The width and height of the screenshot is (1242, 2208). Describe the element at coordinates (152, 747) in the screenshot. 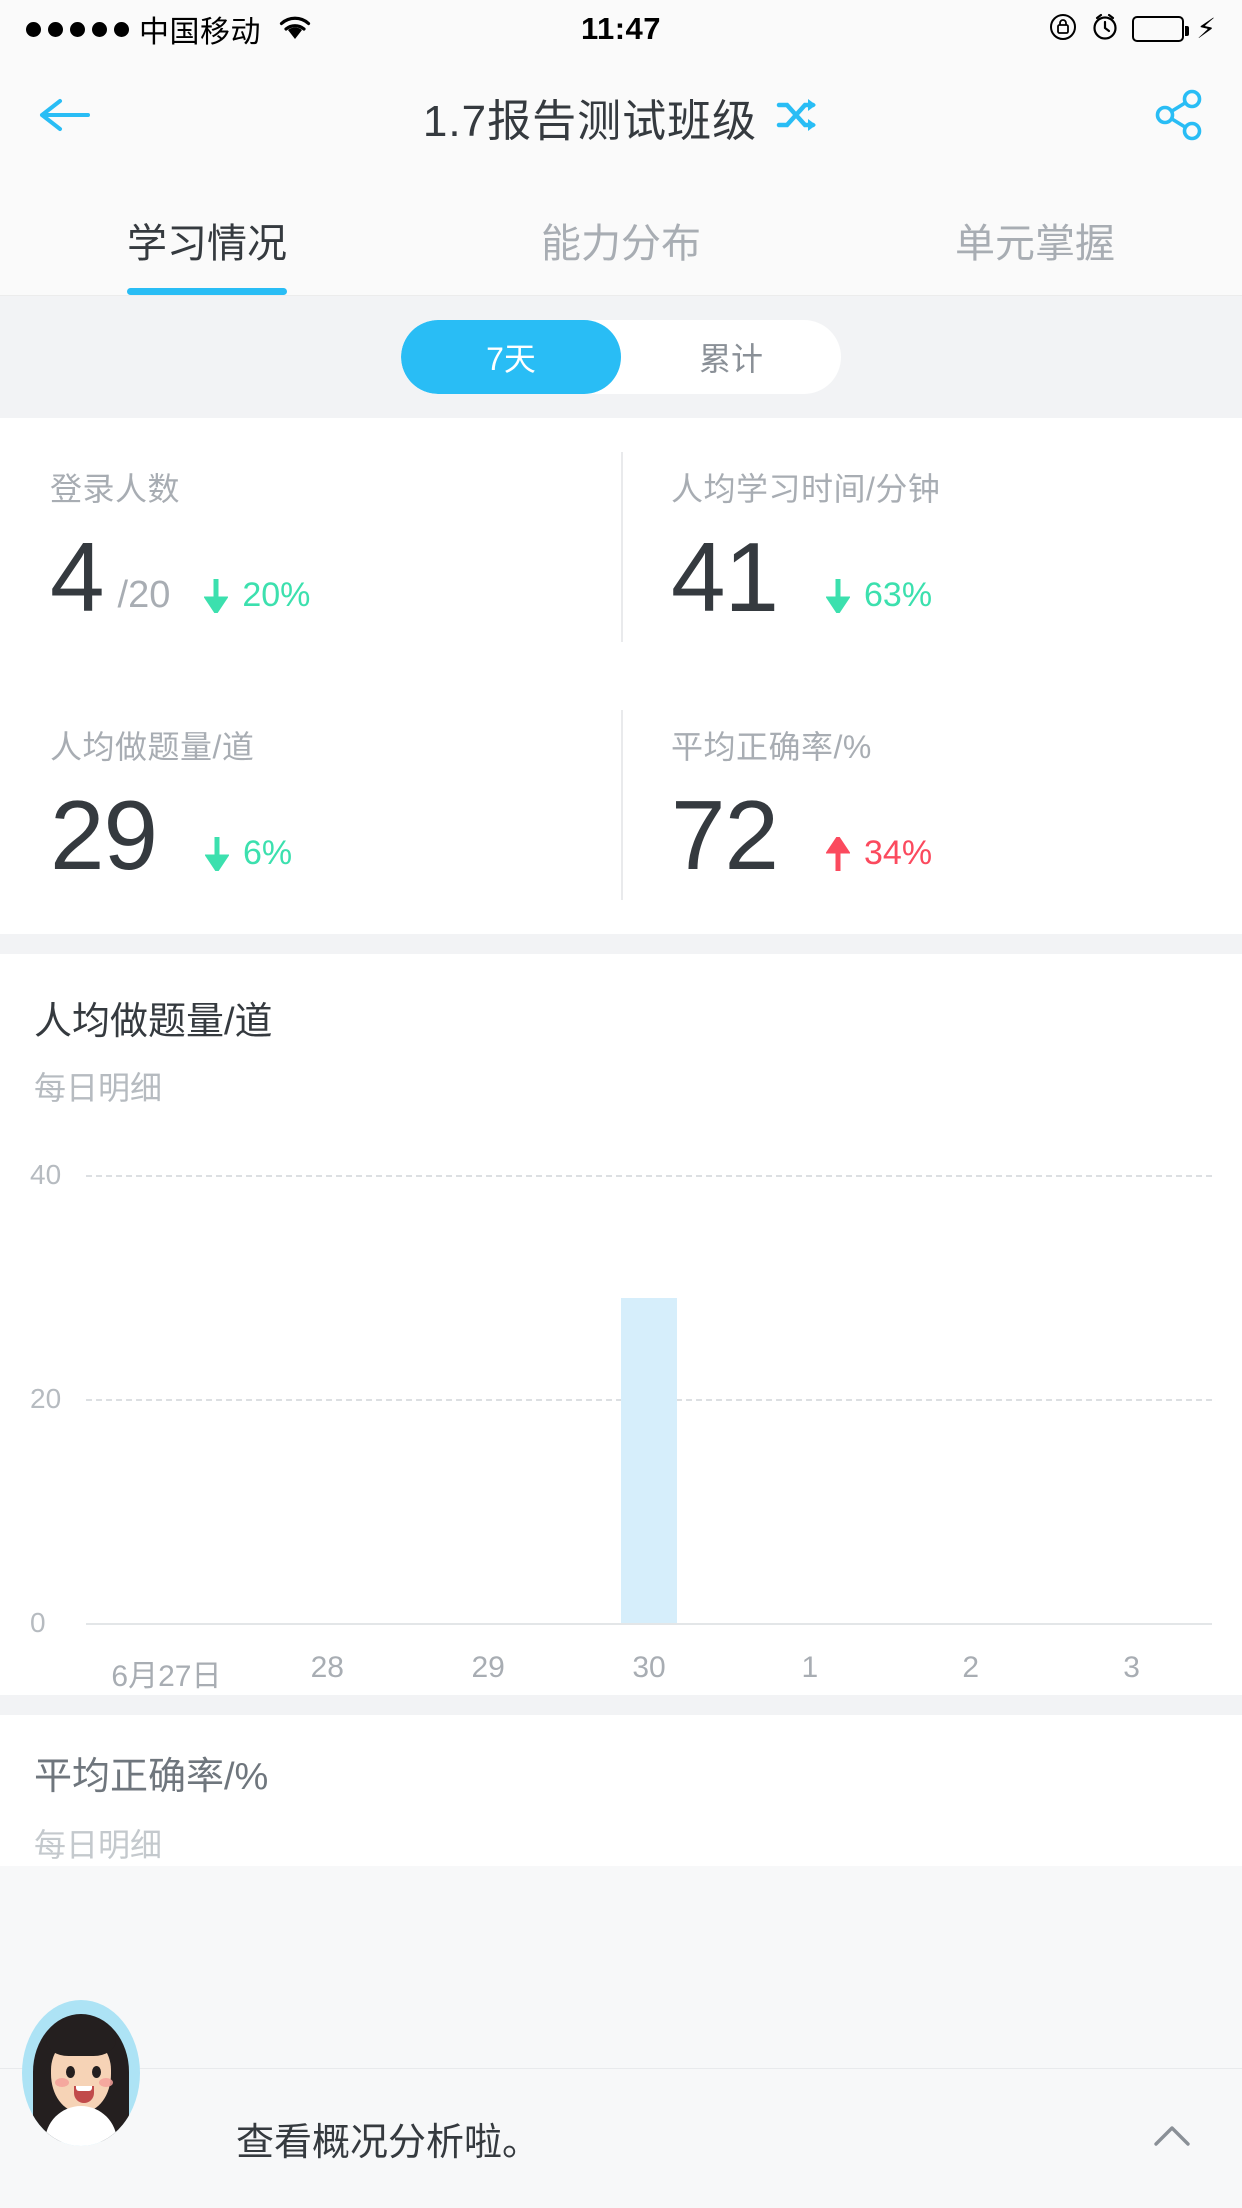

I see `stat-label: 人均做题量/道` at that location.